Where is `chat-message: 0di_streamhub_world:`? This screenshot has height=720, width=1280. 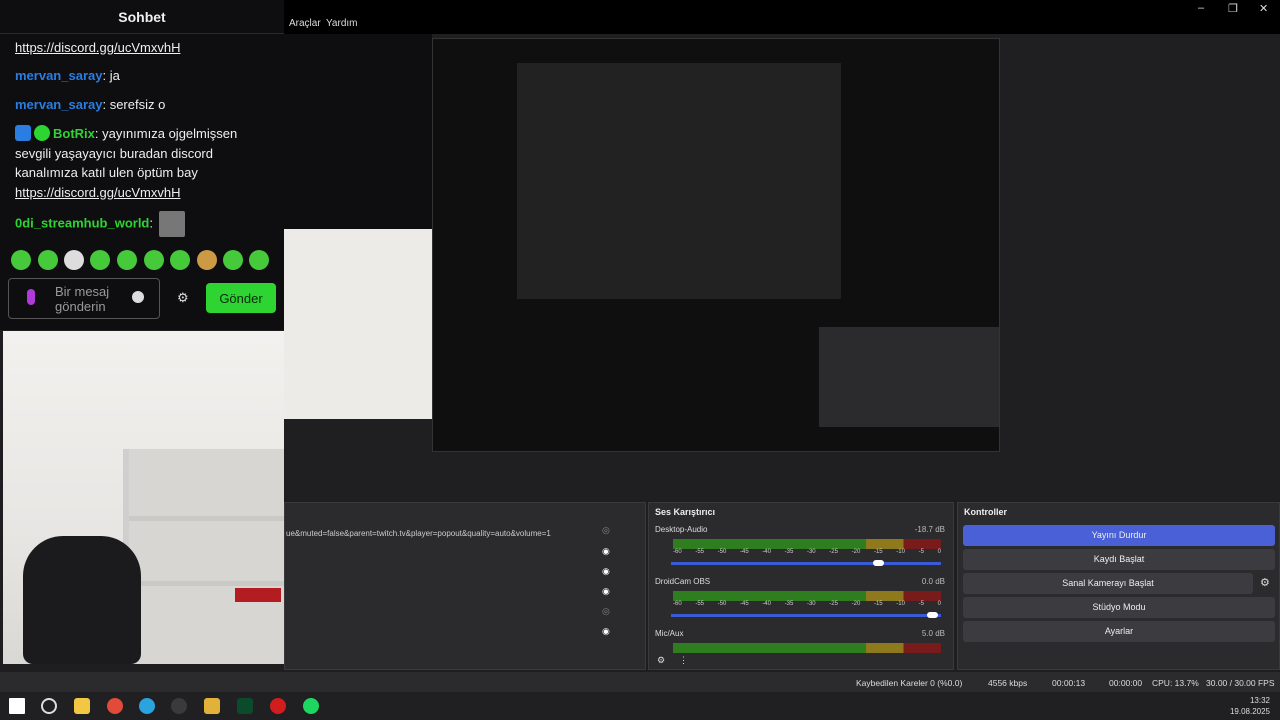 chat-message: 0di_streamhub_world: is located at coordinates (145, 224).